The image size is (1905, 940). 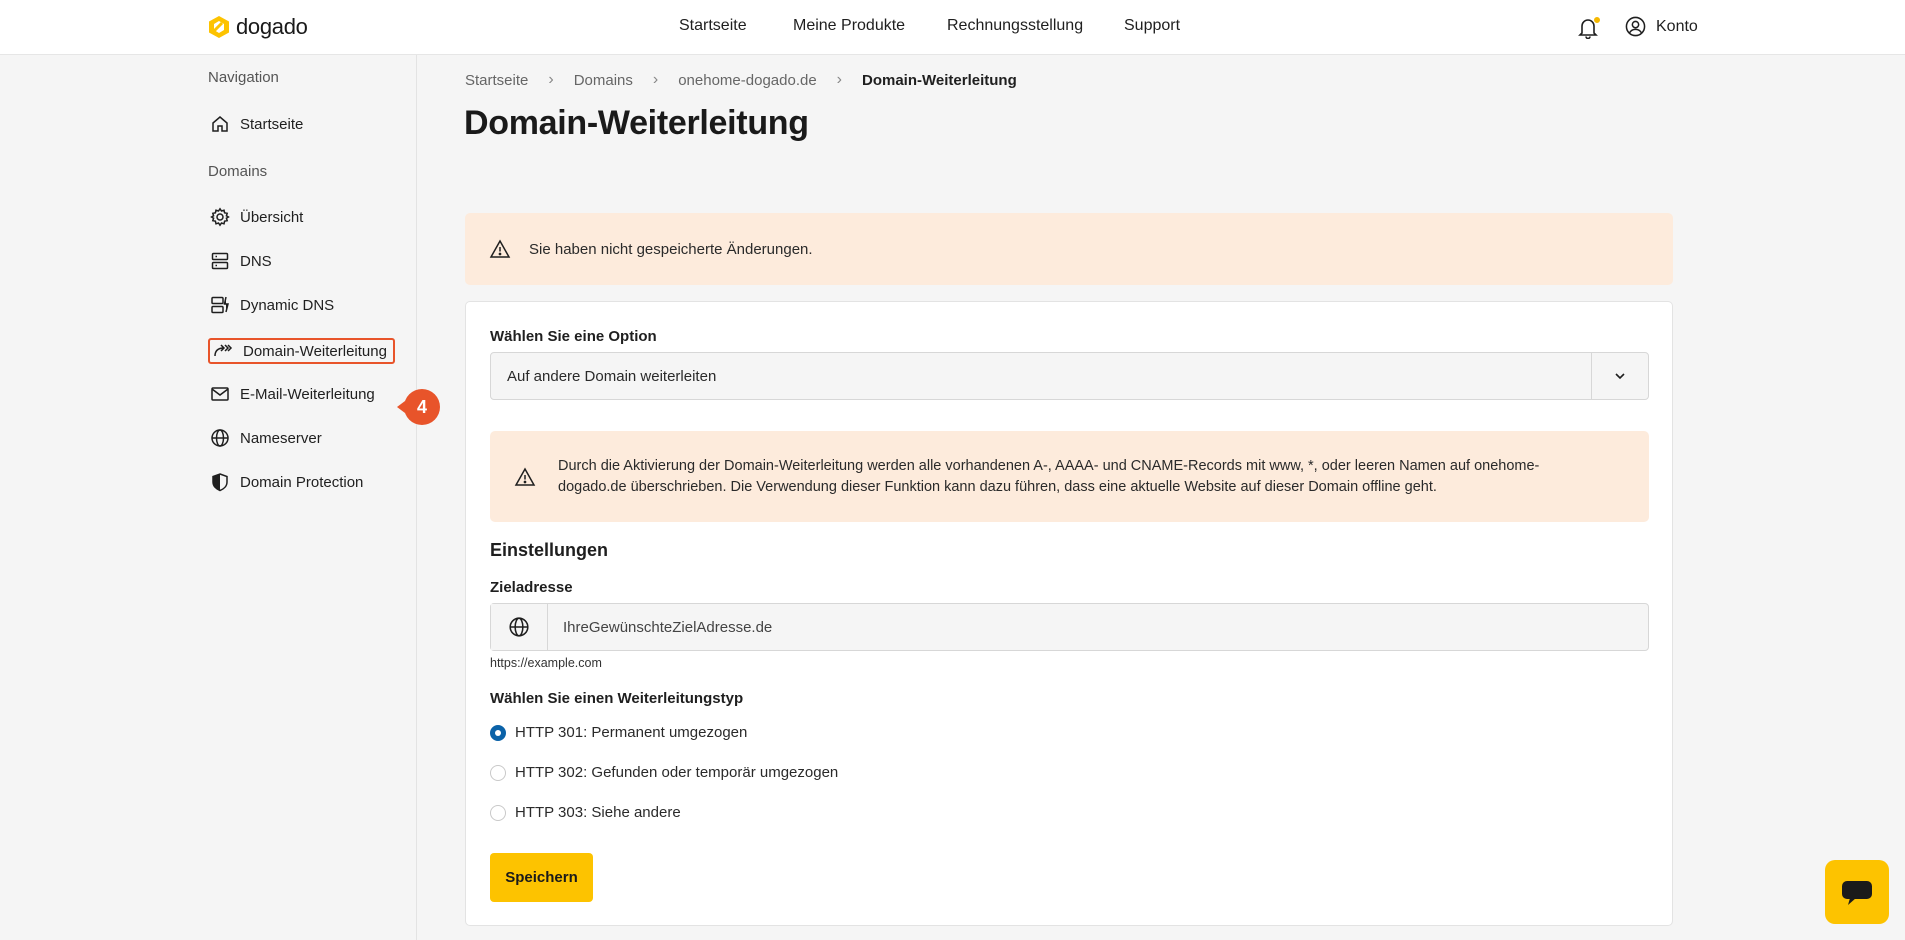 What do you see at coordinates (220, 217) in the screenshot?
I see `gear-icon` at bounding box center [220, 217].